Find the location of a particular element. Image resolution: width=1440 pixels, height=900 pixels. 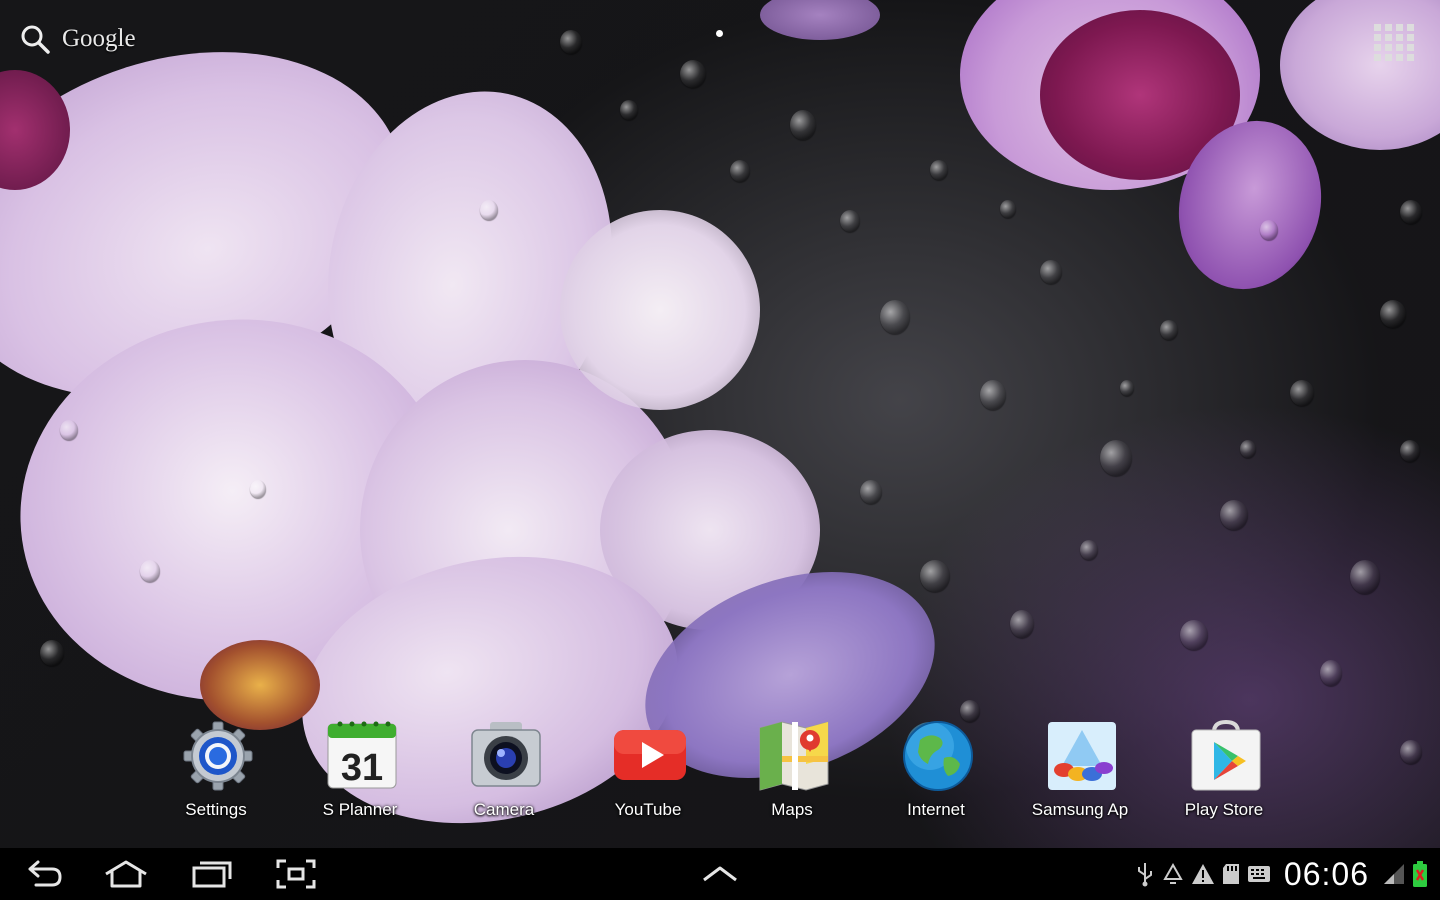

back-button is located at coordinates (44, 874).